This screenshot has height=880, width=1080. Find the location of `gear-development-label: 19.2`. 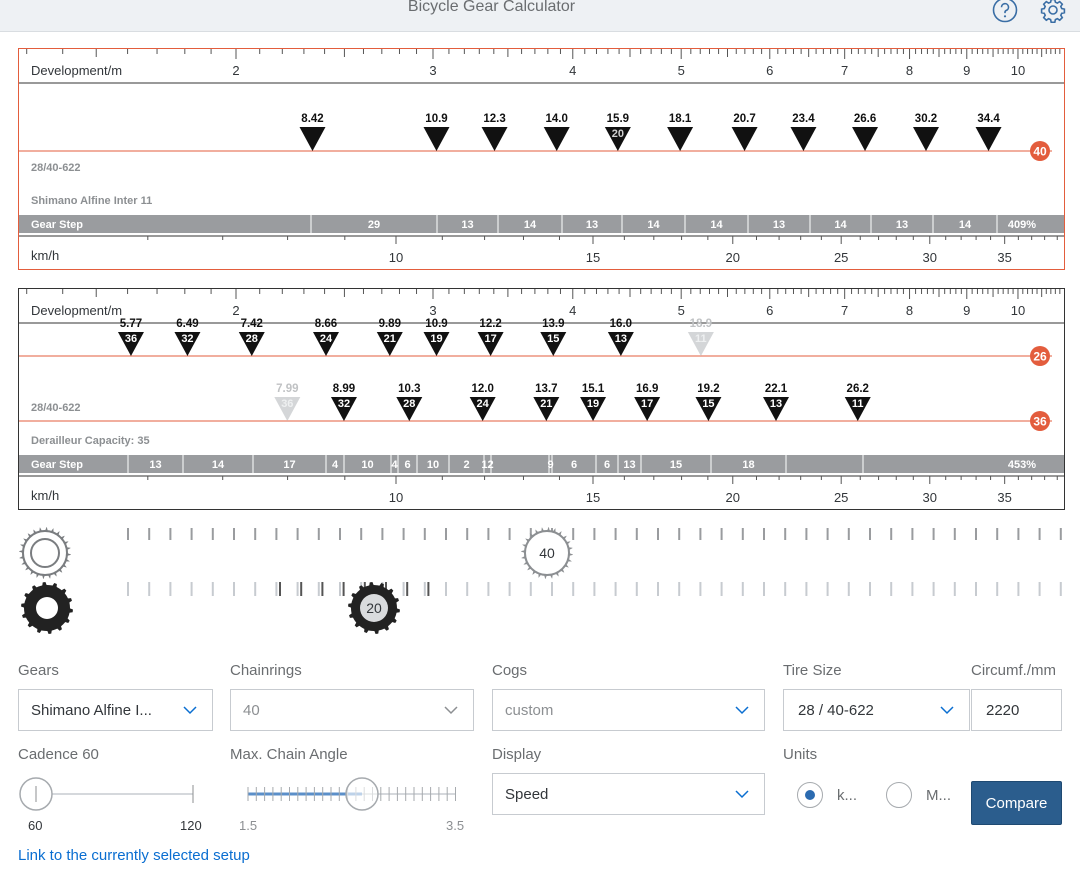

gear-development-label: 19.2 is located at coordinates (708, 389).